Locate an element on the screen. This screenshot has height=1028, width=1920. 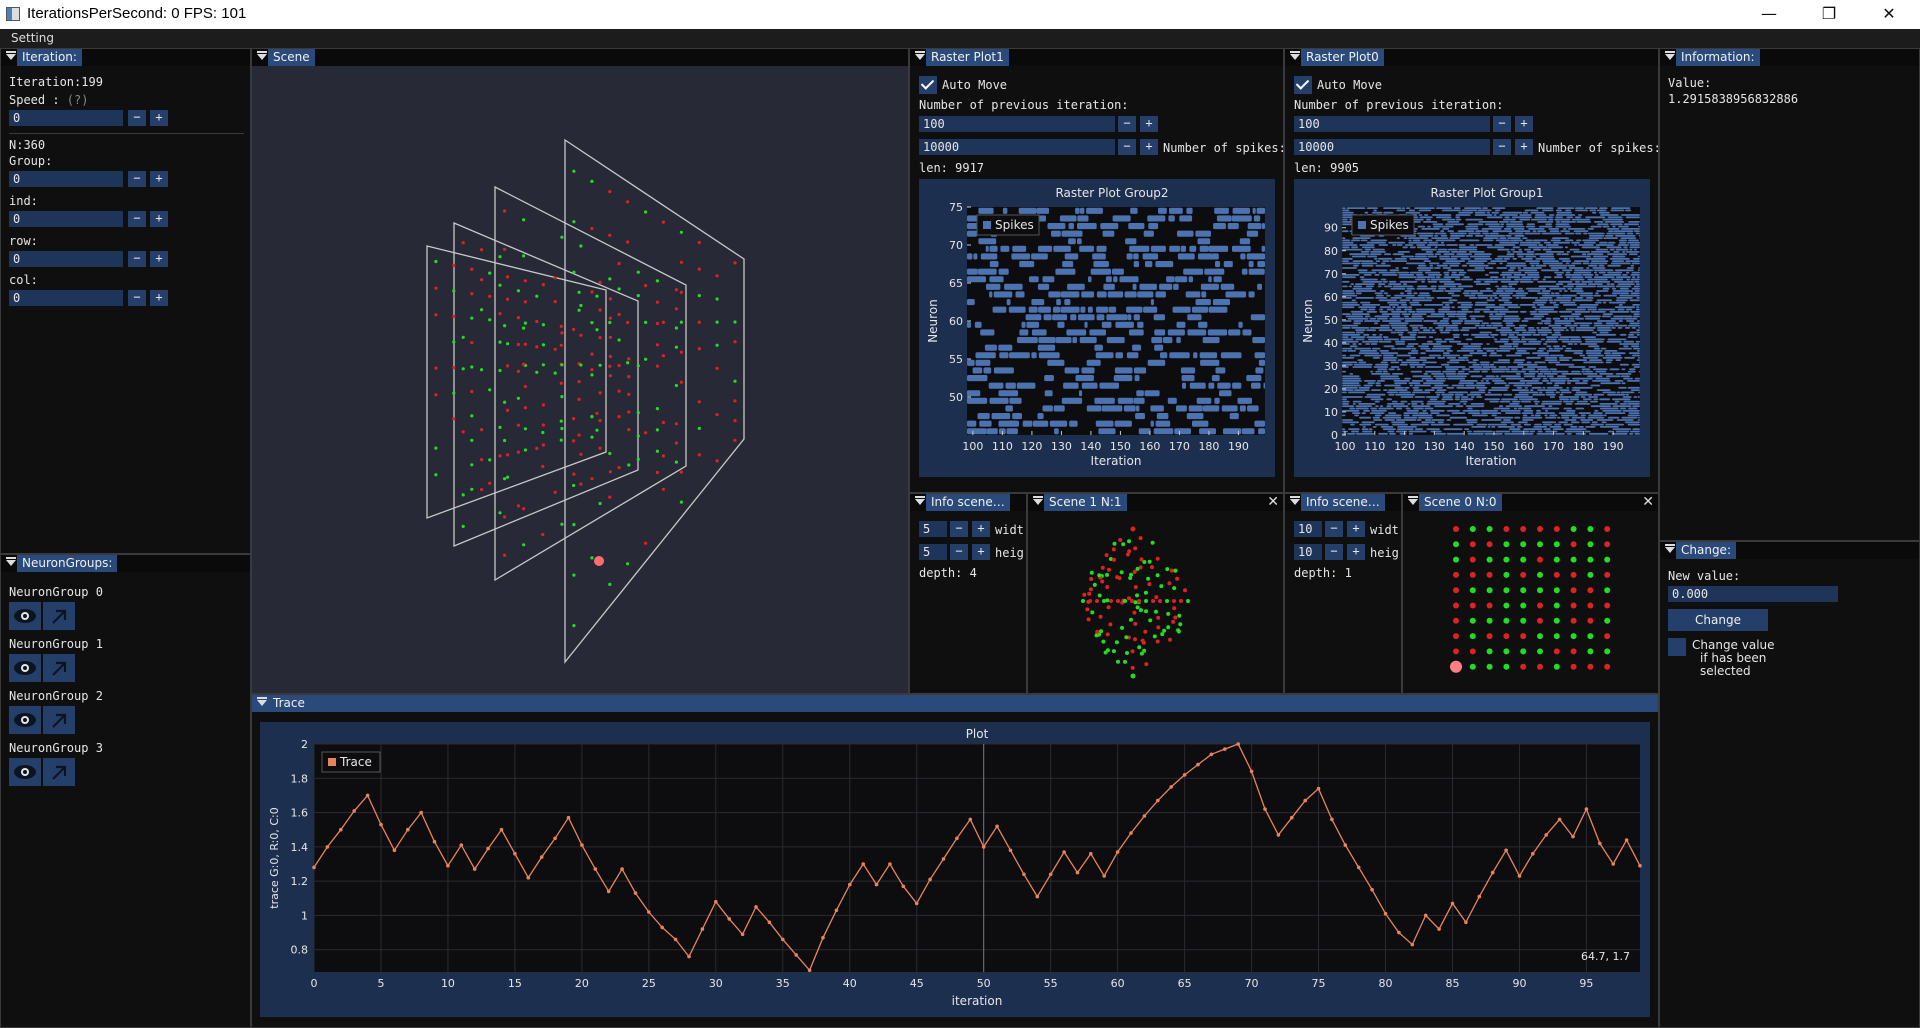
tab-scene0: Scene 0 N:0 is located at coordinates (1460, 502).